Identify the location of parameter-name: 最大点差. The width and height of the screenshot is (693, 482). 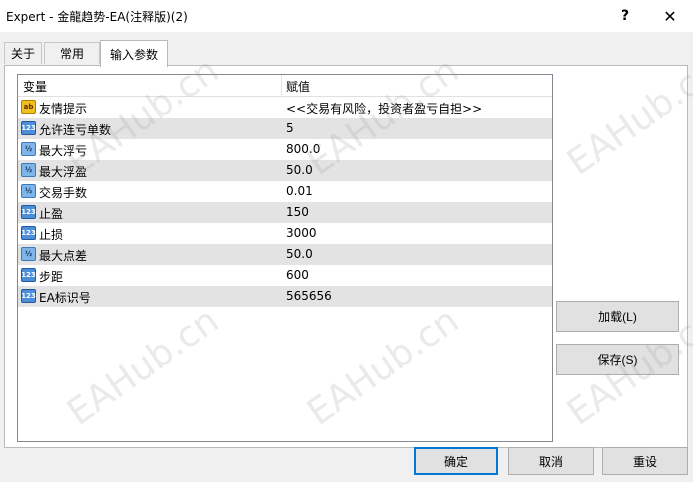
(63, 256).